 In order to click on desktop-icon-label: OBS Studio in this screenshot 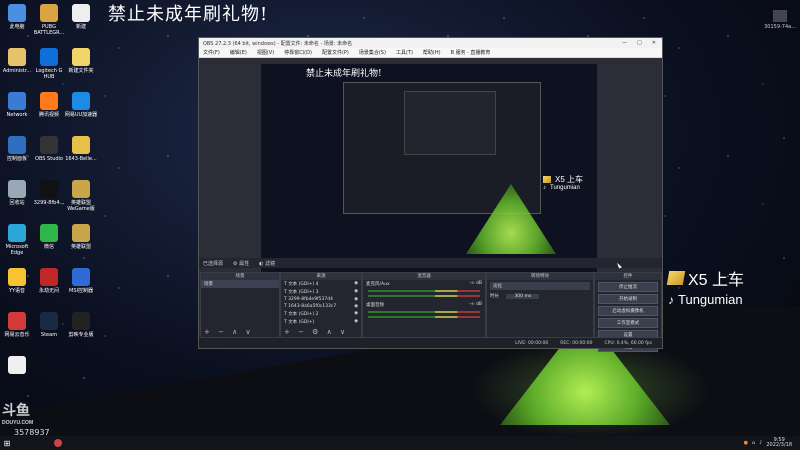, I will do `click(49, 159)`.